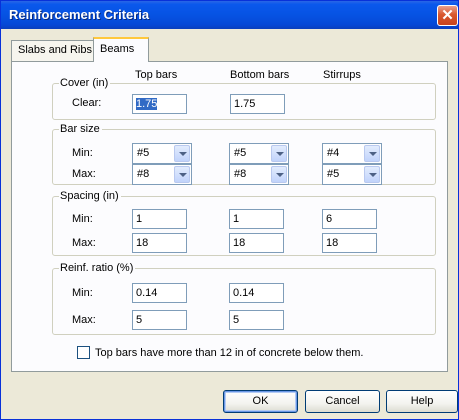  What do you see at coordinates (143, 153) in the screenshot?
I see `bar-size-min-top-value: #5` at bounding box center [143, 153].